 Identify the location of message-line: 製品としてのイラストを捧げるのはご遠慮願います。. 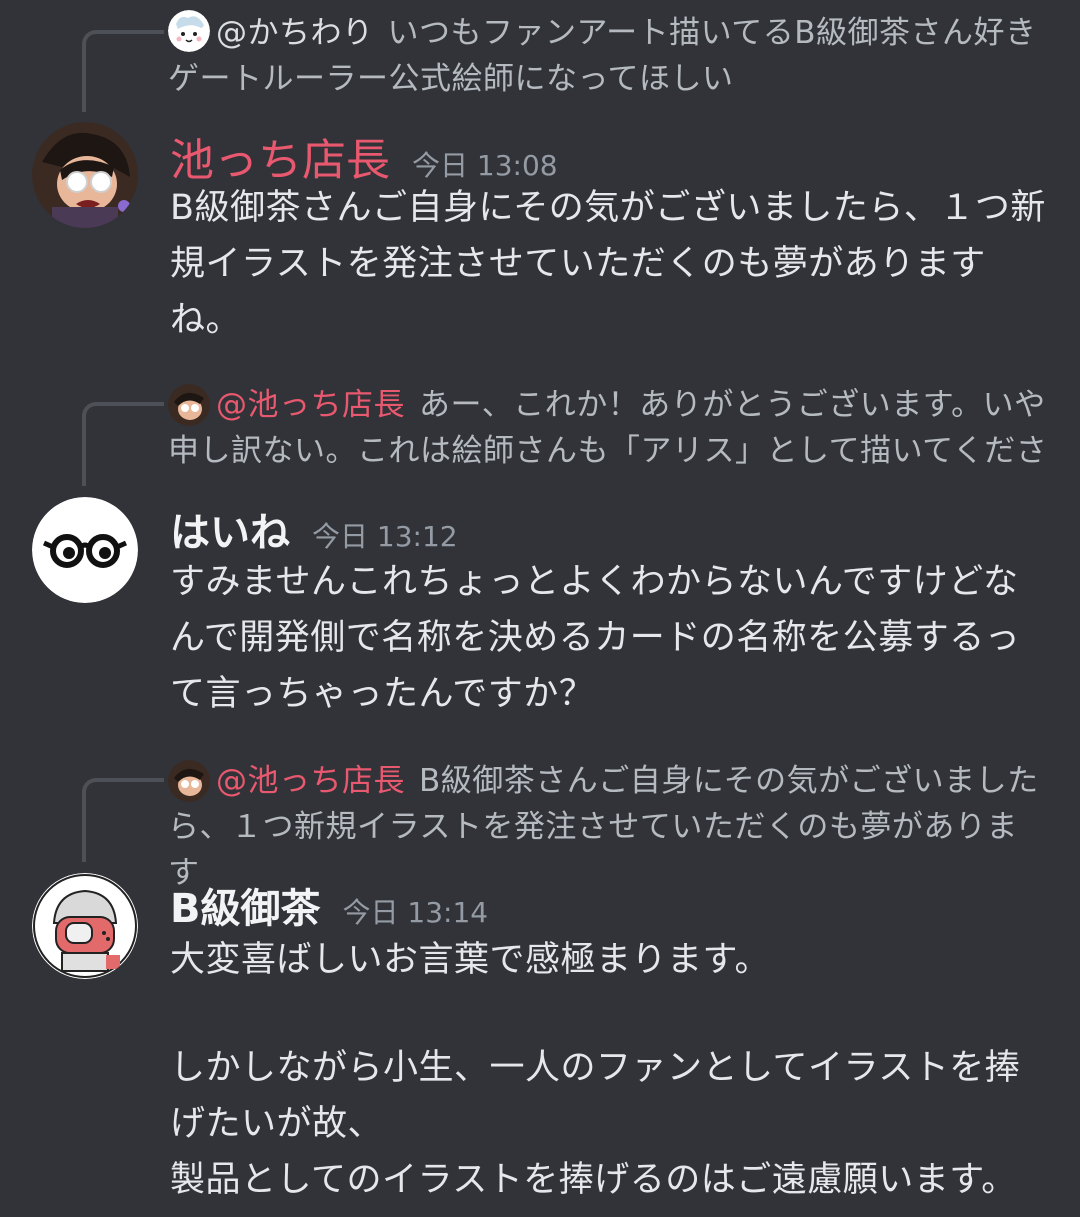
(593, 1180).